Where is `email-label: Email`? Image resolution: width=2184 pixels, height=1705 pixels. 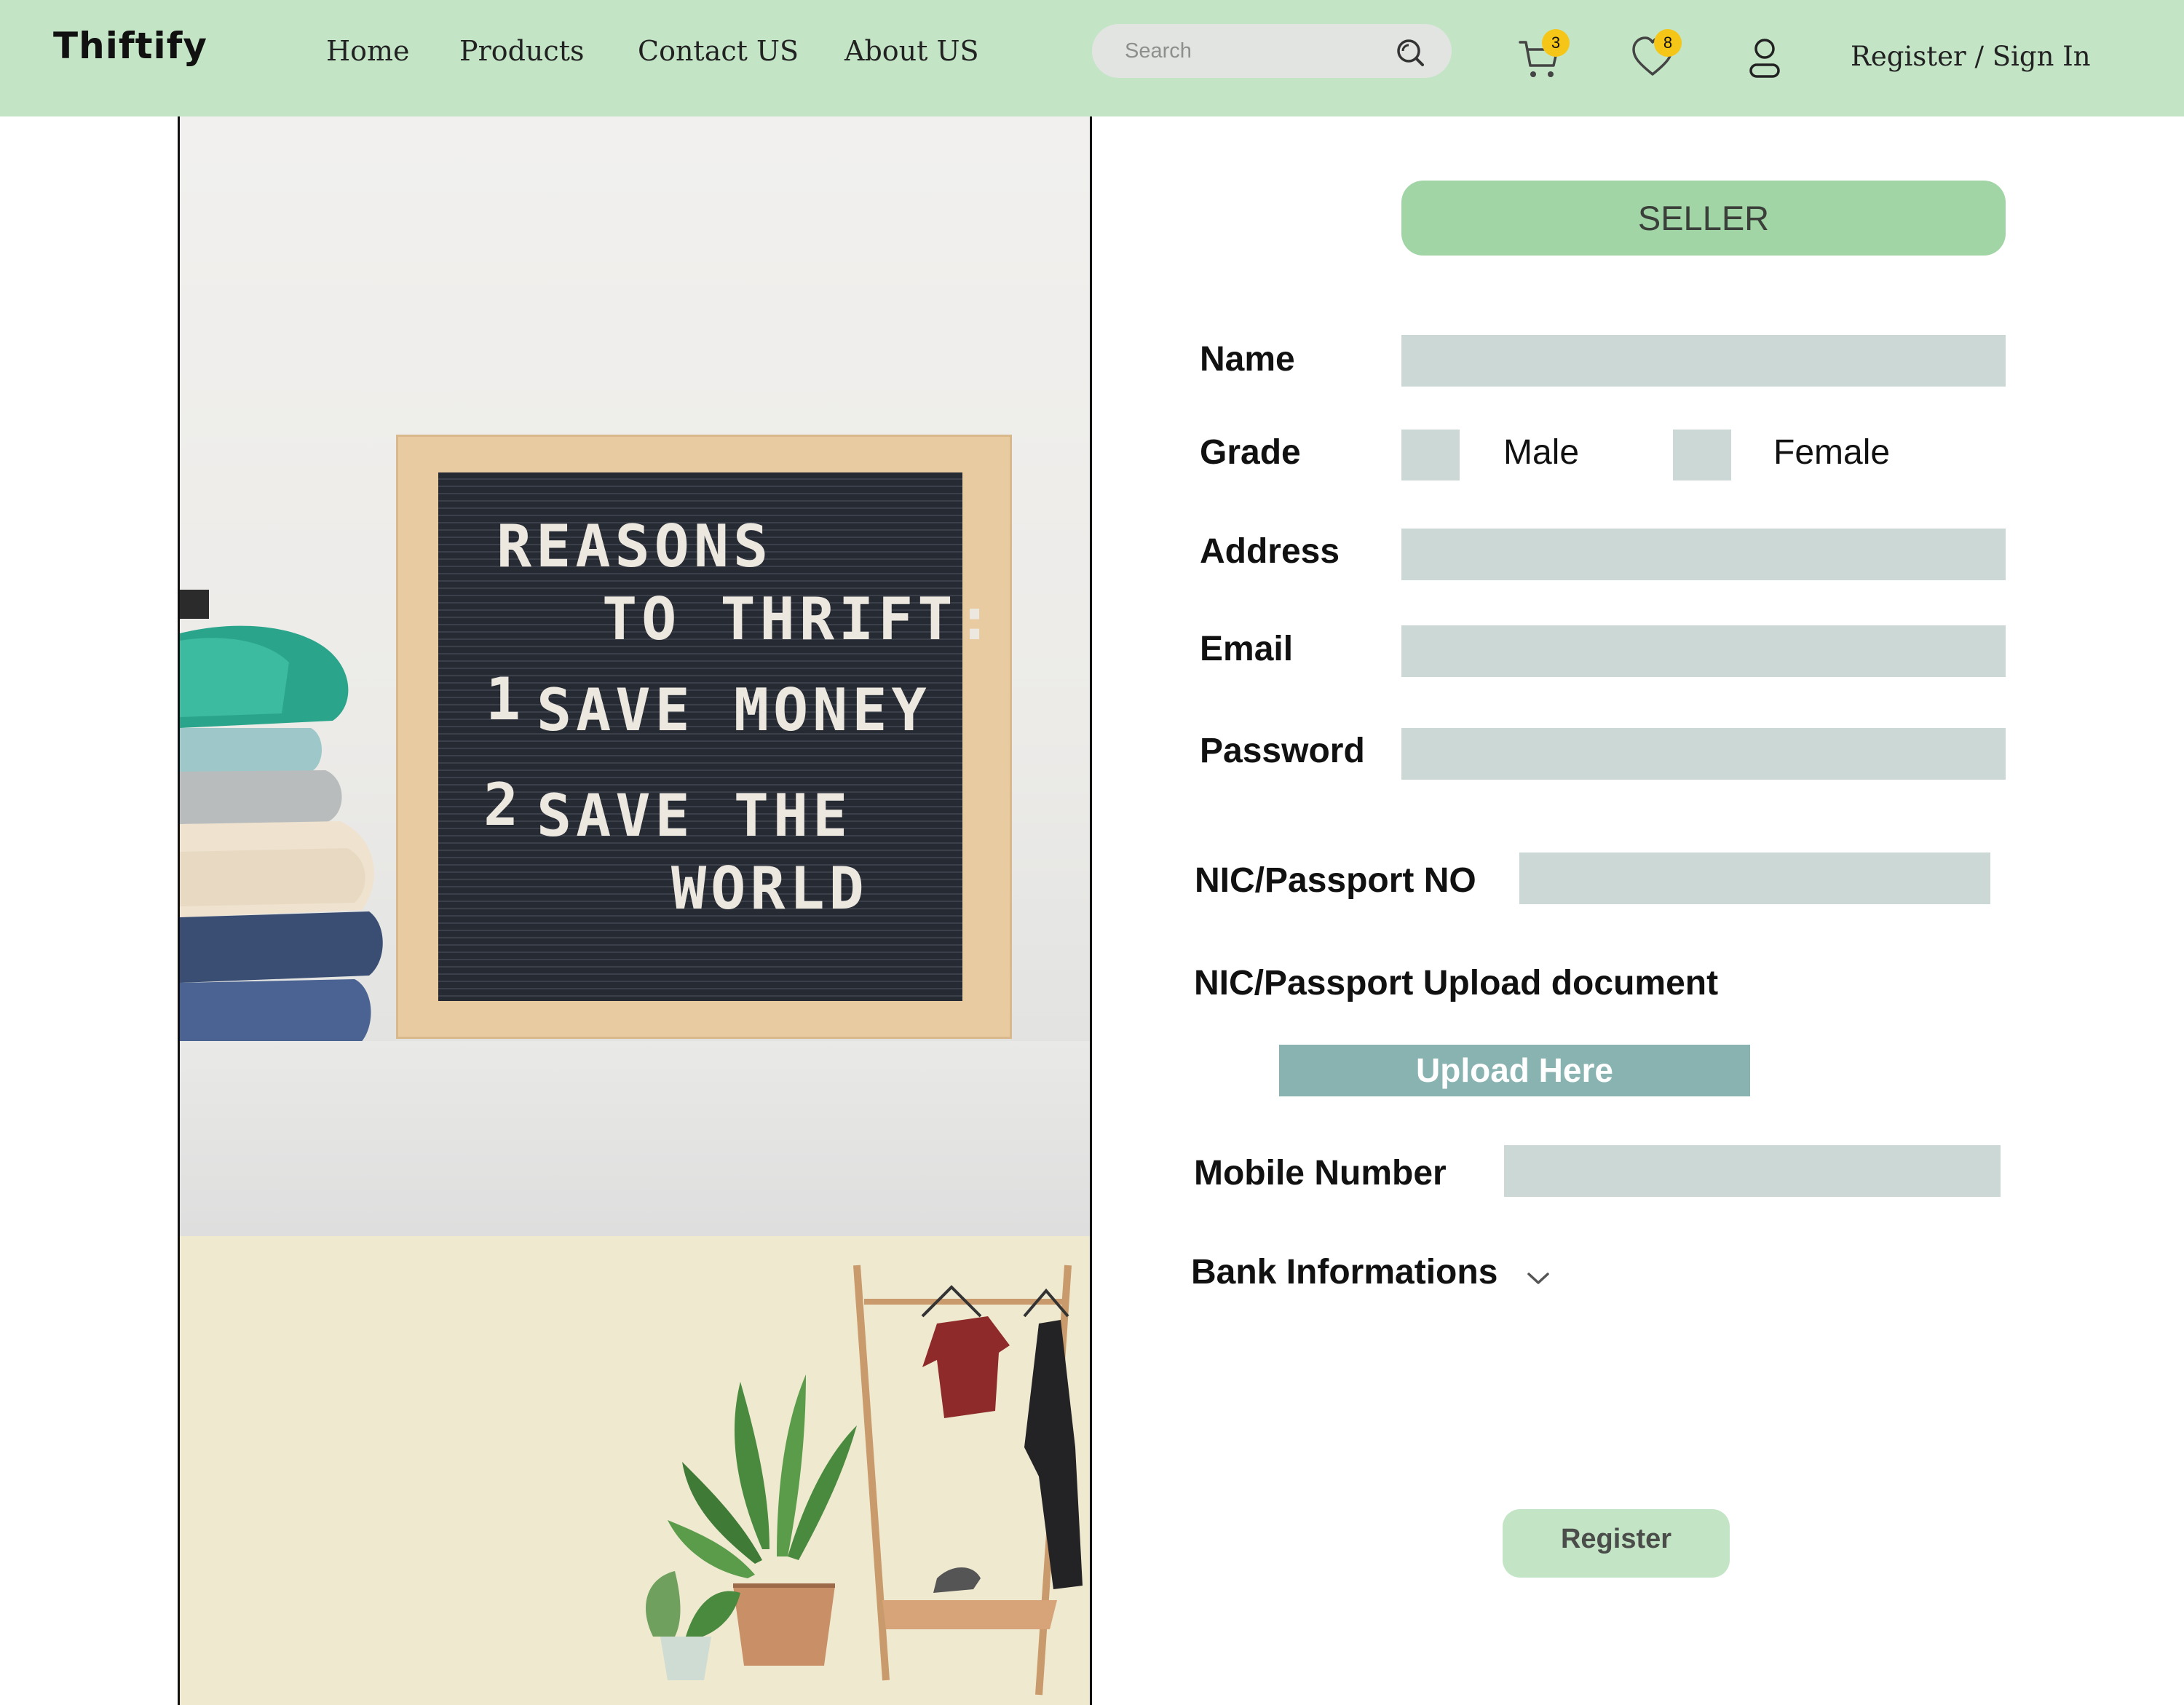
email-label: Email is located at coordinates (1247, 649).